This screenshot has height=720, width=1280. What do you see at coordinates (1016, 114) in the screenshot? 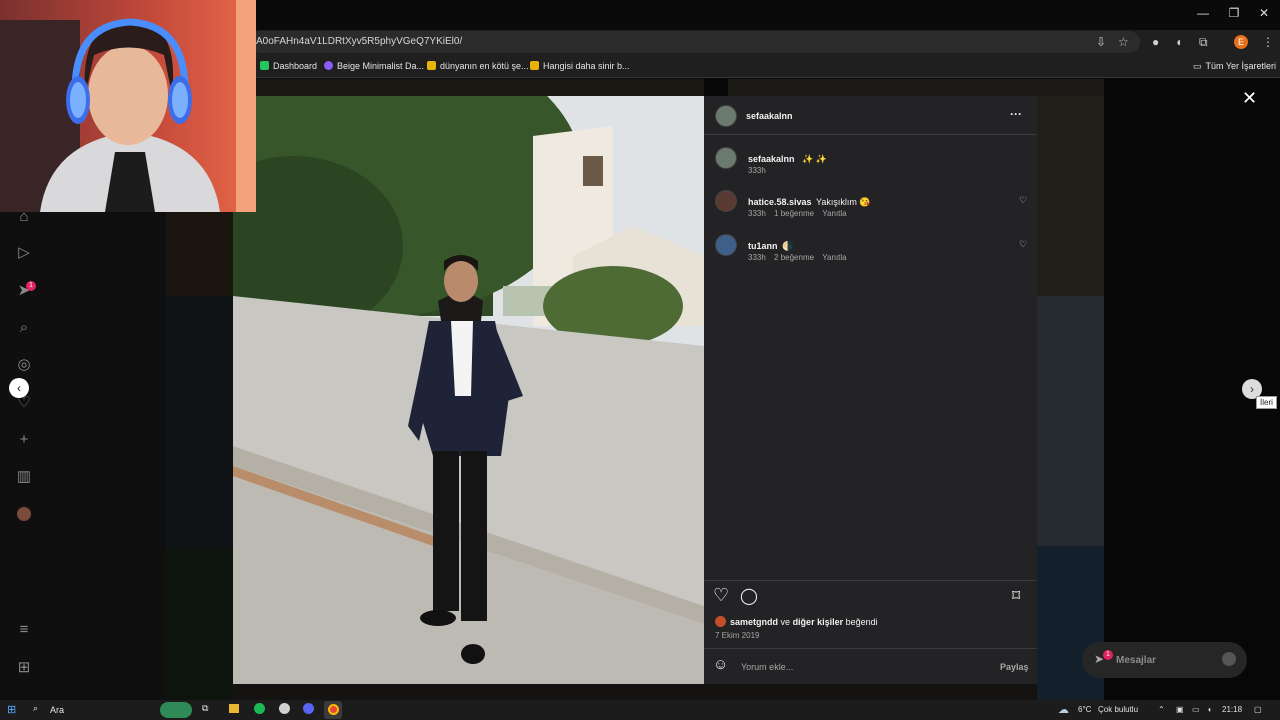
I see `more-options-button: ···` at bounding box center [1016, 114].